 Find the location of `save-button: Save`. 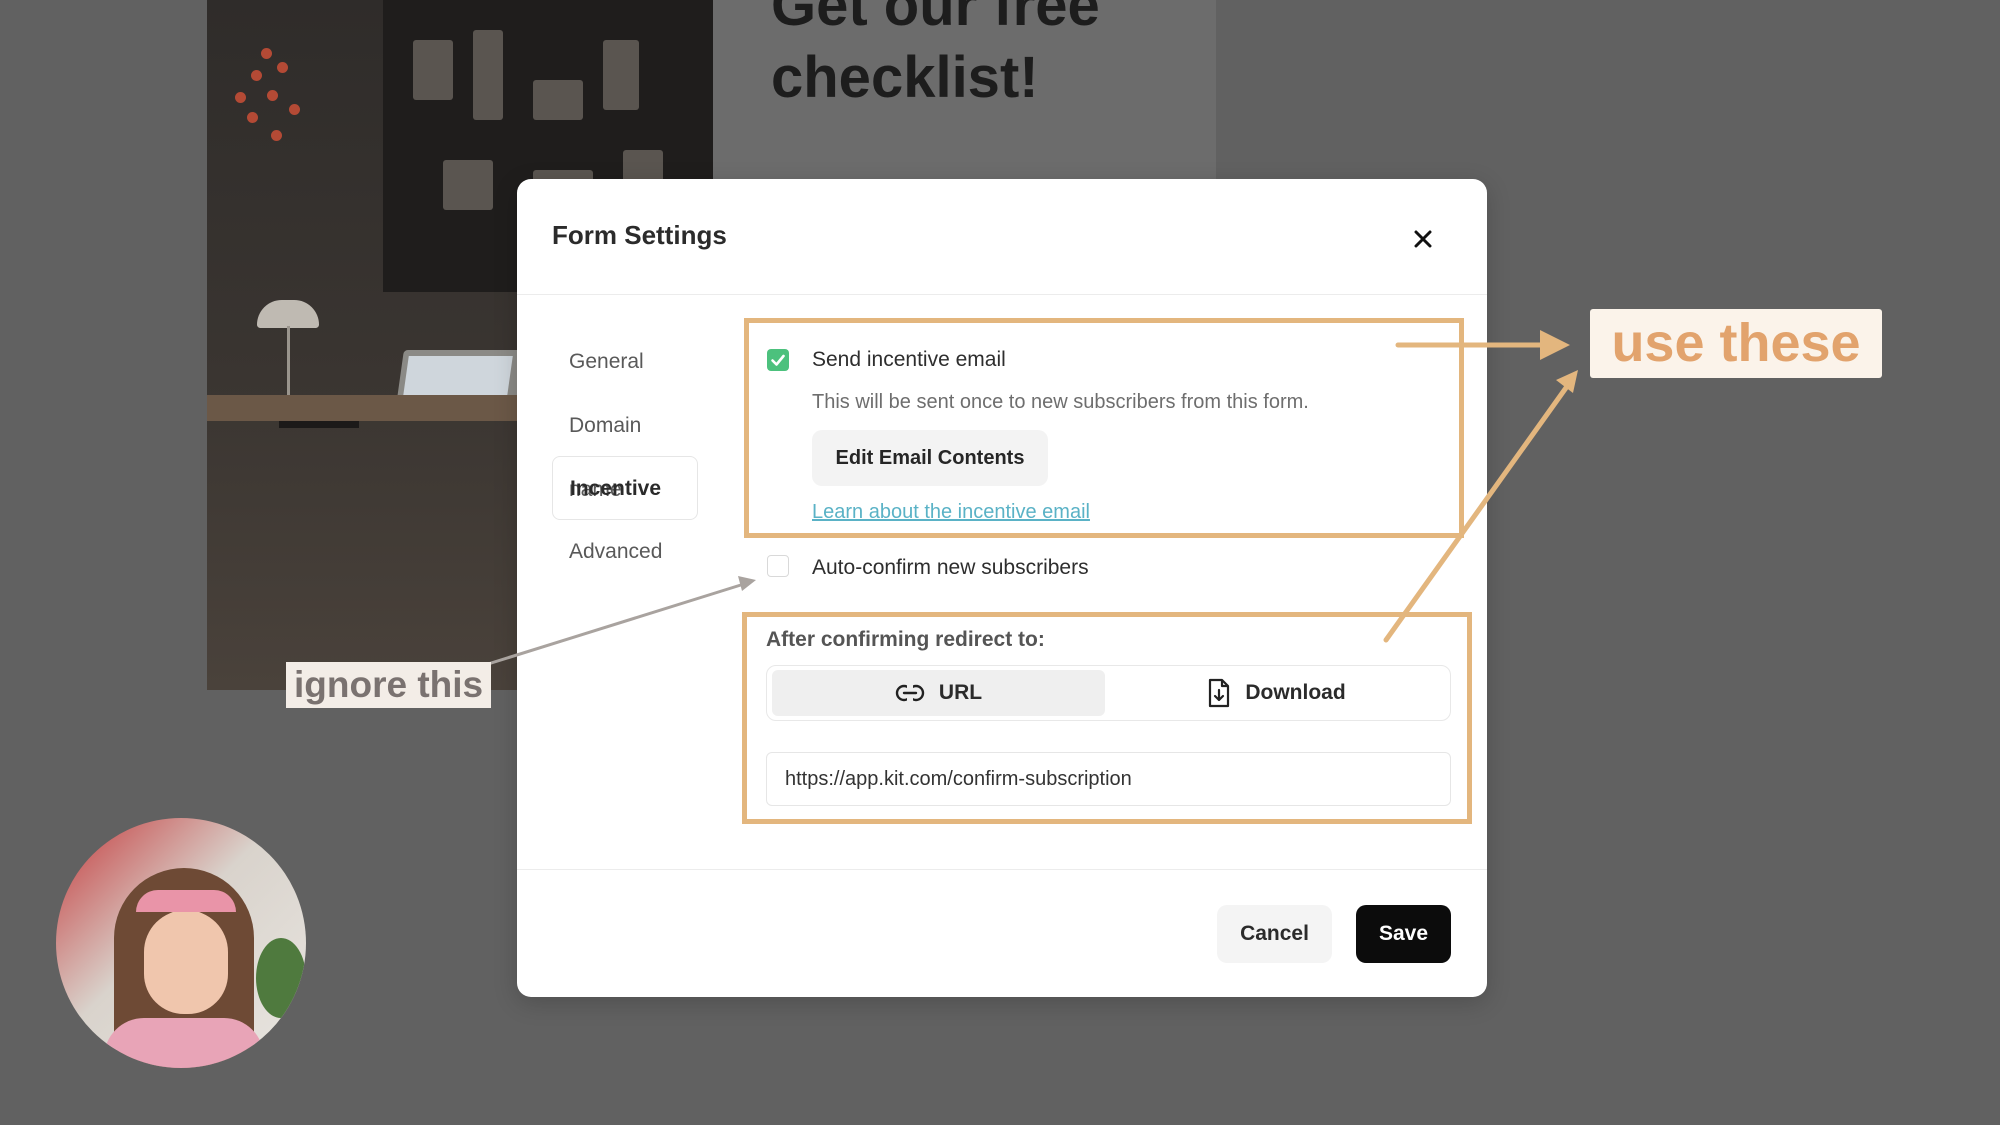

save-button: Save is located at coordinates (1403, 934).